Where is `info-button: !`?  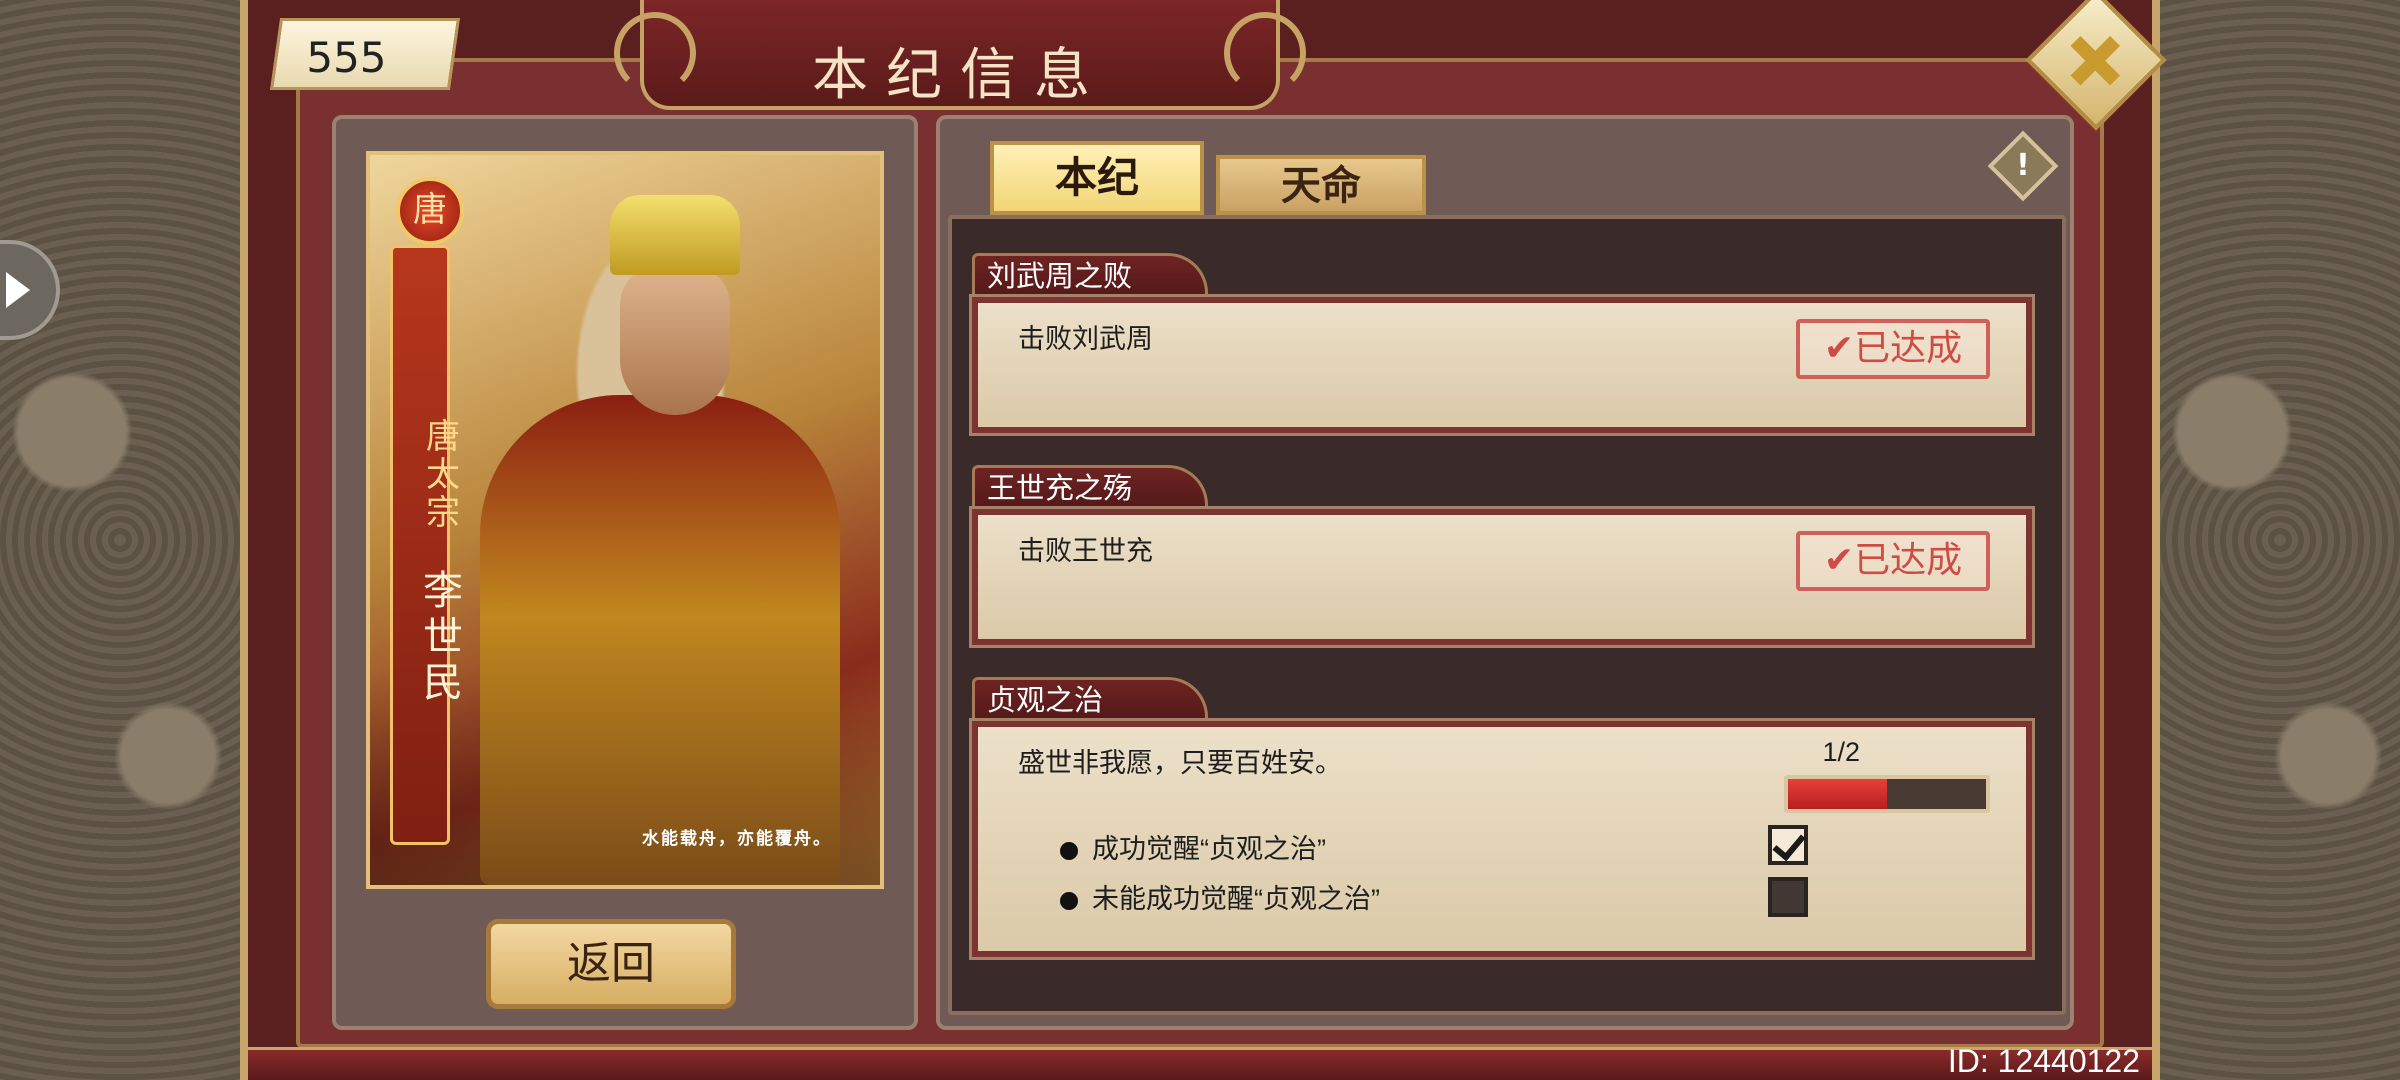 info-button: ! is located at coordinates (2023, 166).